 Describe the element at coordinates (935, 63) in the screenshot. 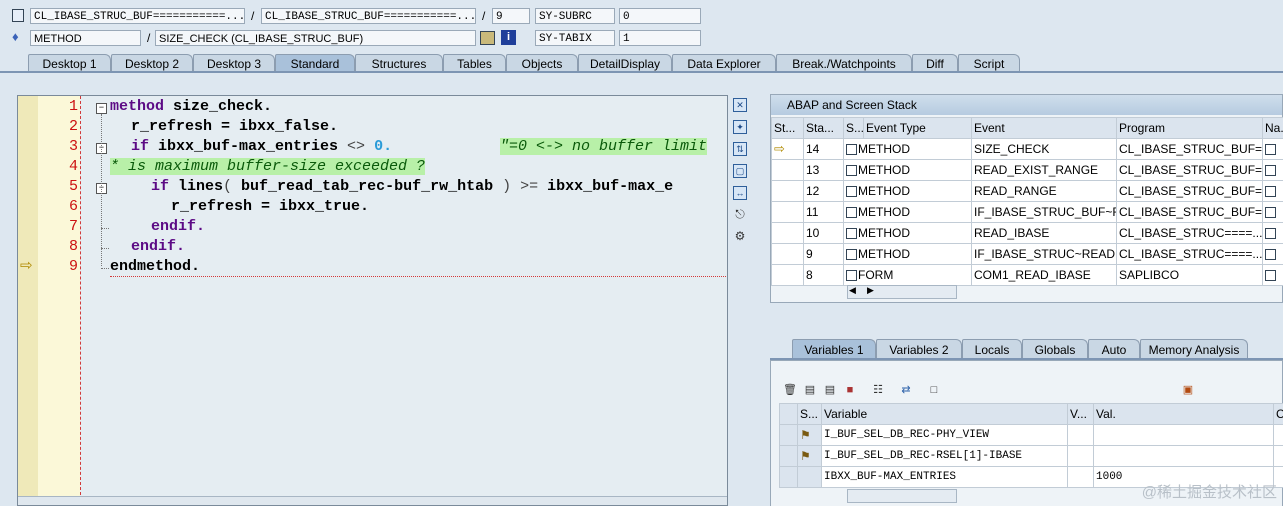

I see `tab-diff: Diff` at that location.